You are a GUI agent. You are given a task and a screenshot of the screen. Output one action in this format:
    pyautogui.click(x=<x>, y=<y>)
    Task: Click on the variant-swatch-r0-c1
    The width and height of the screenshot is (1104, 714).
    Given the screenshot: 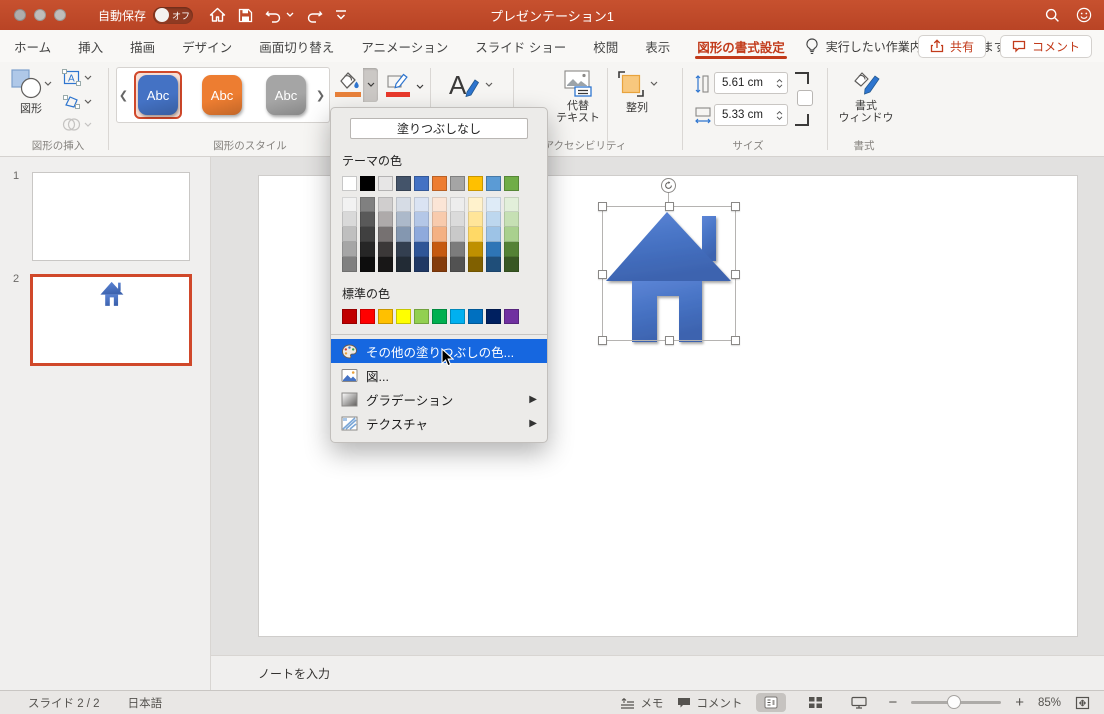 What is the action you would take?
    pyautogui.click(x=367, y=204)
    